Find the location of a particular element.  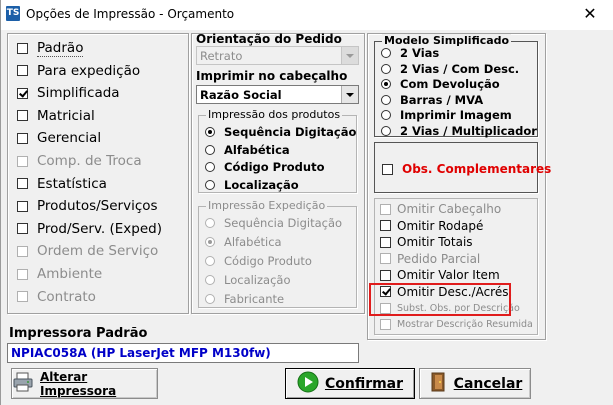

product-order-alfabetica: Alfabética is located at coordinates (247, 150).